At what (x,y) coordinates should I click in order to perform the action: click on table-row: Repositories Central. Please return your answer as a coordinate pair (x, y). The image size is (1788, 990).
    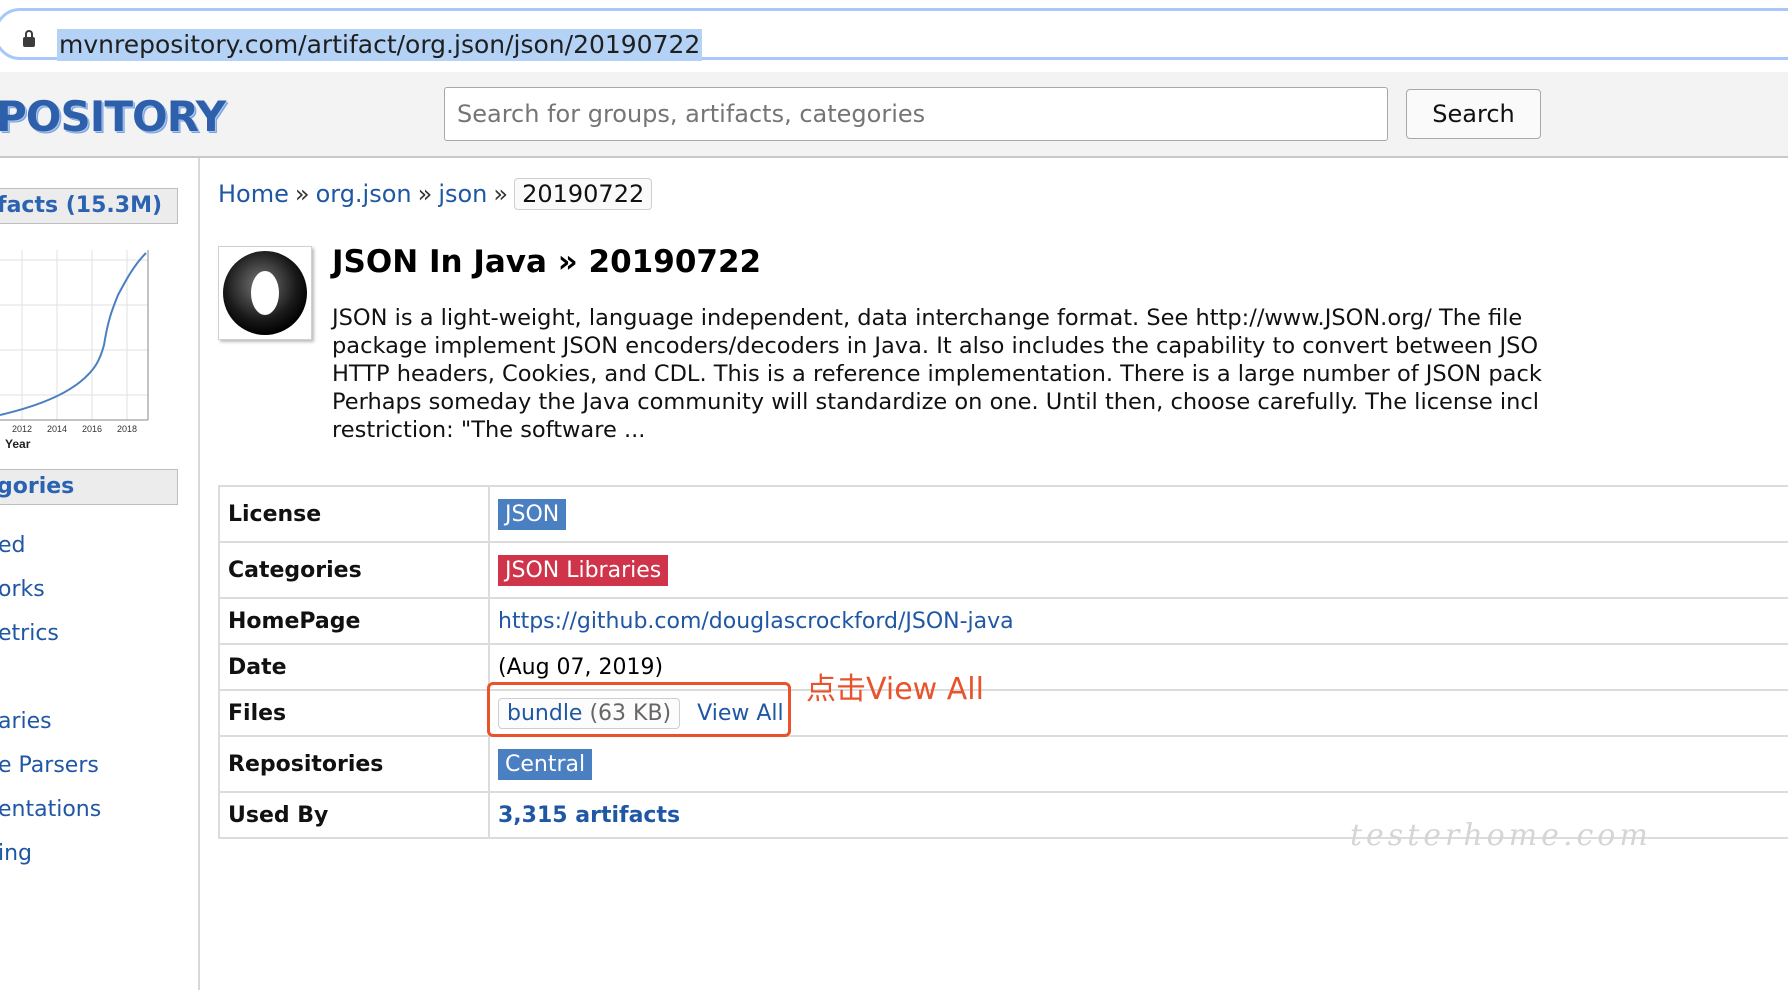
    Looking at the image, I should click on (1003, 764).